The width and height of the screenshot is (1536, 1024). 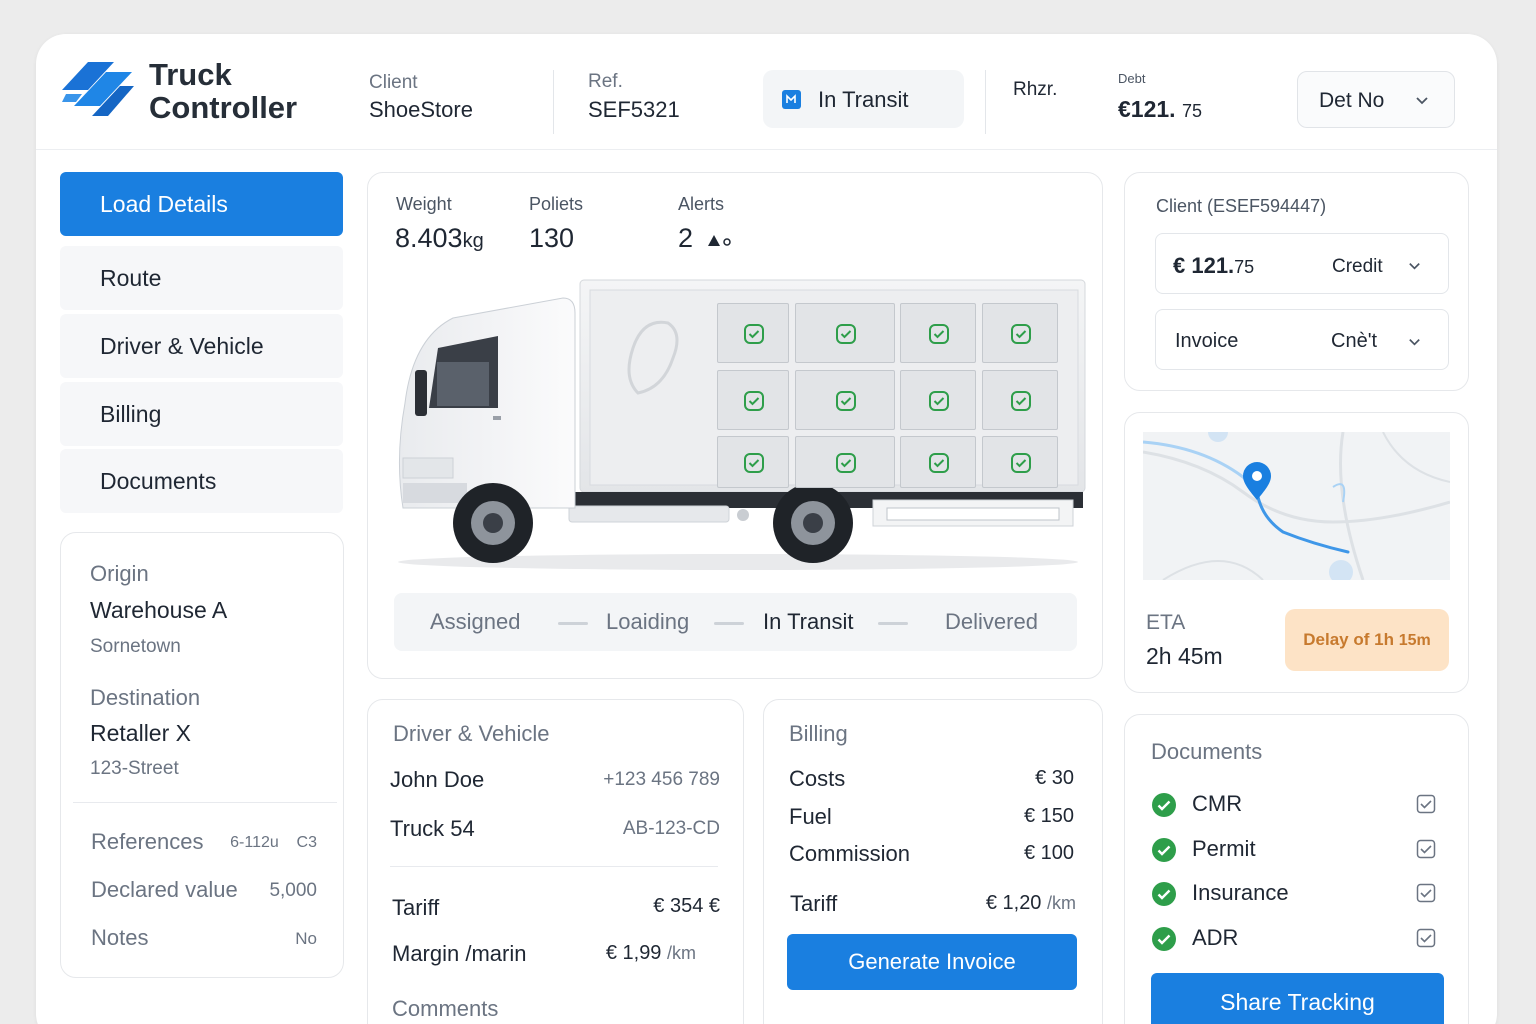 What do you see at coordinates (432, 828) in the screenshot?
I see `truck-name: Truck 54` at bounding box center [432, 828].